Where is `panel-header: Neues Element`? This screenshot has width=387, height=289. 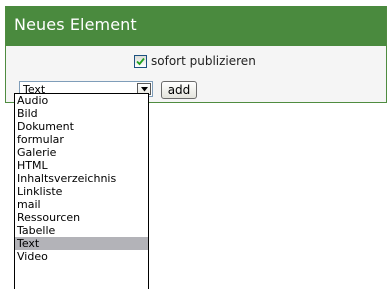
panel-header: Neues Element is located at coordinates (196, 26).